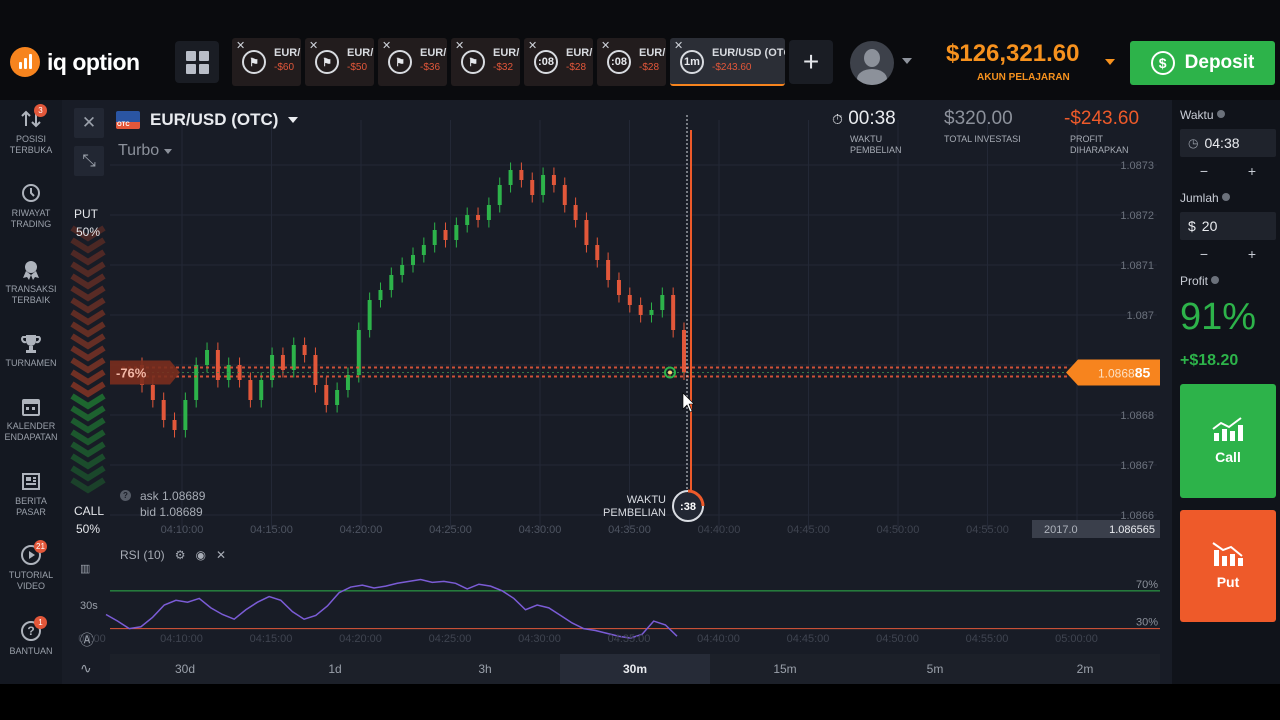 The width and height of the screenshot is (1280, 720). I want to click on tab-profit-loss: -$50, so click(357, 67).